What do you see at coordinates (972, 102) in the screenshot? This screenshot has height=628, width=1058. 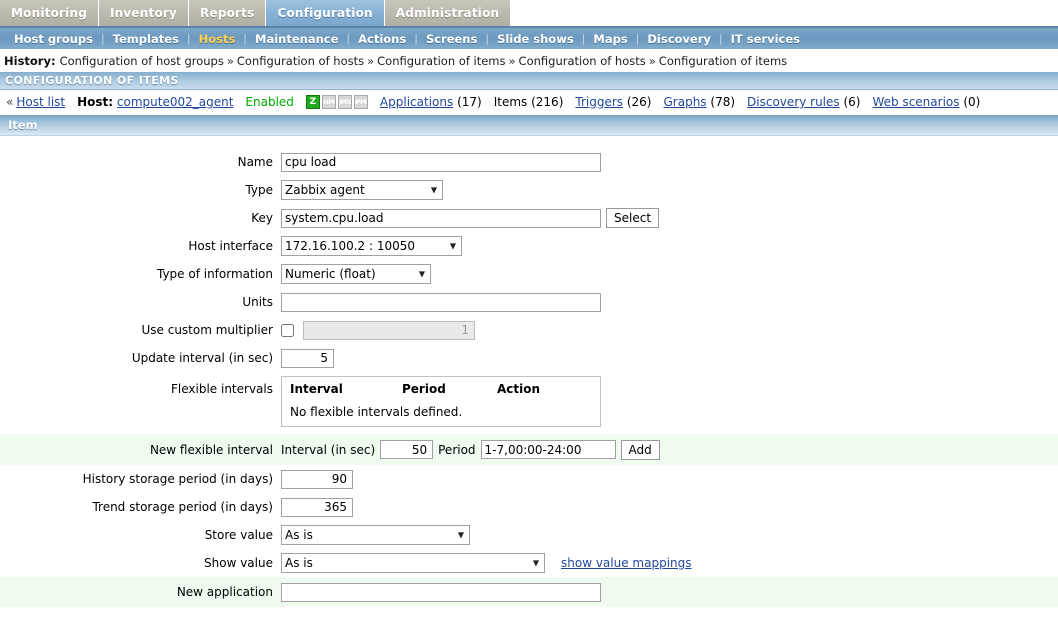 I see `web-scenarios-count: (0)` at bounding box center [972, 102].